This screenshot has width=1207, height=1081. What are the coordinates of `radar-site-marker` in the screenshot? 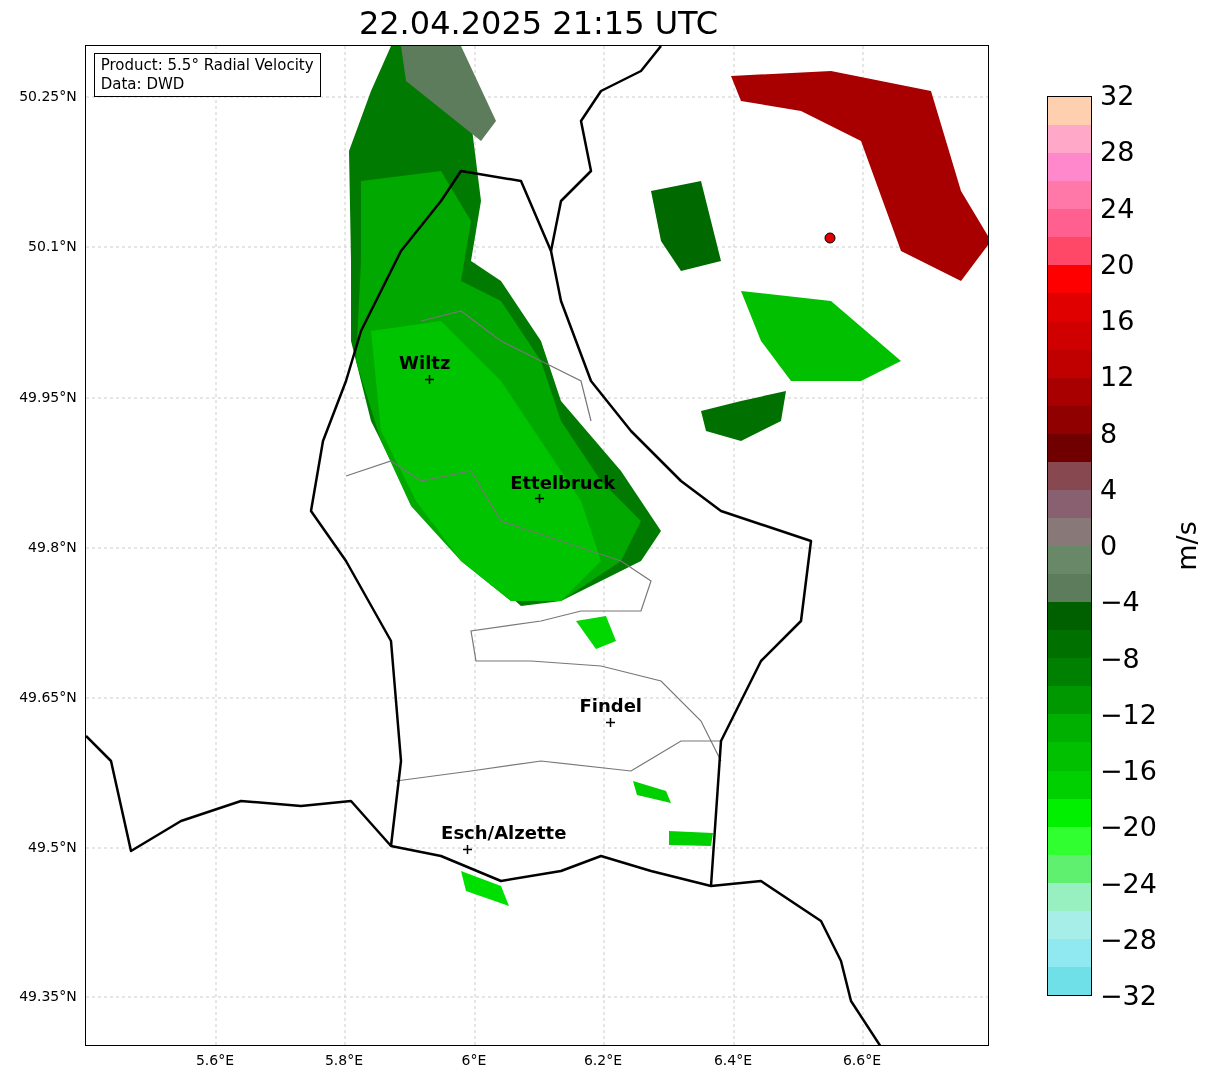 It's located at (830, 238).